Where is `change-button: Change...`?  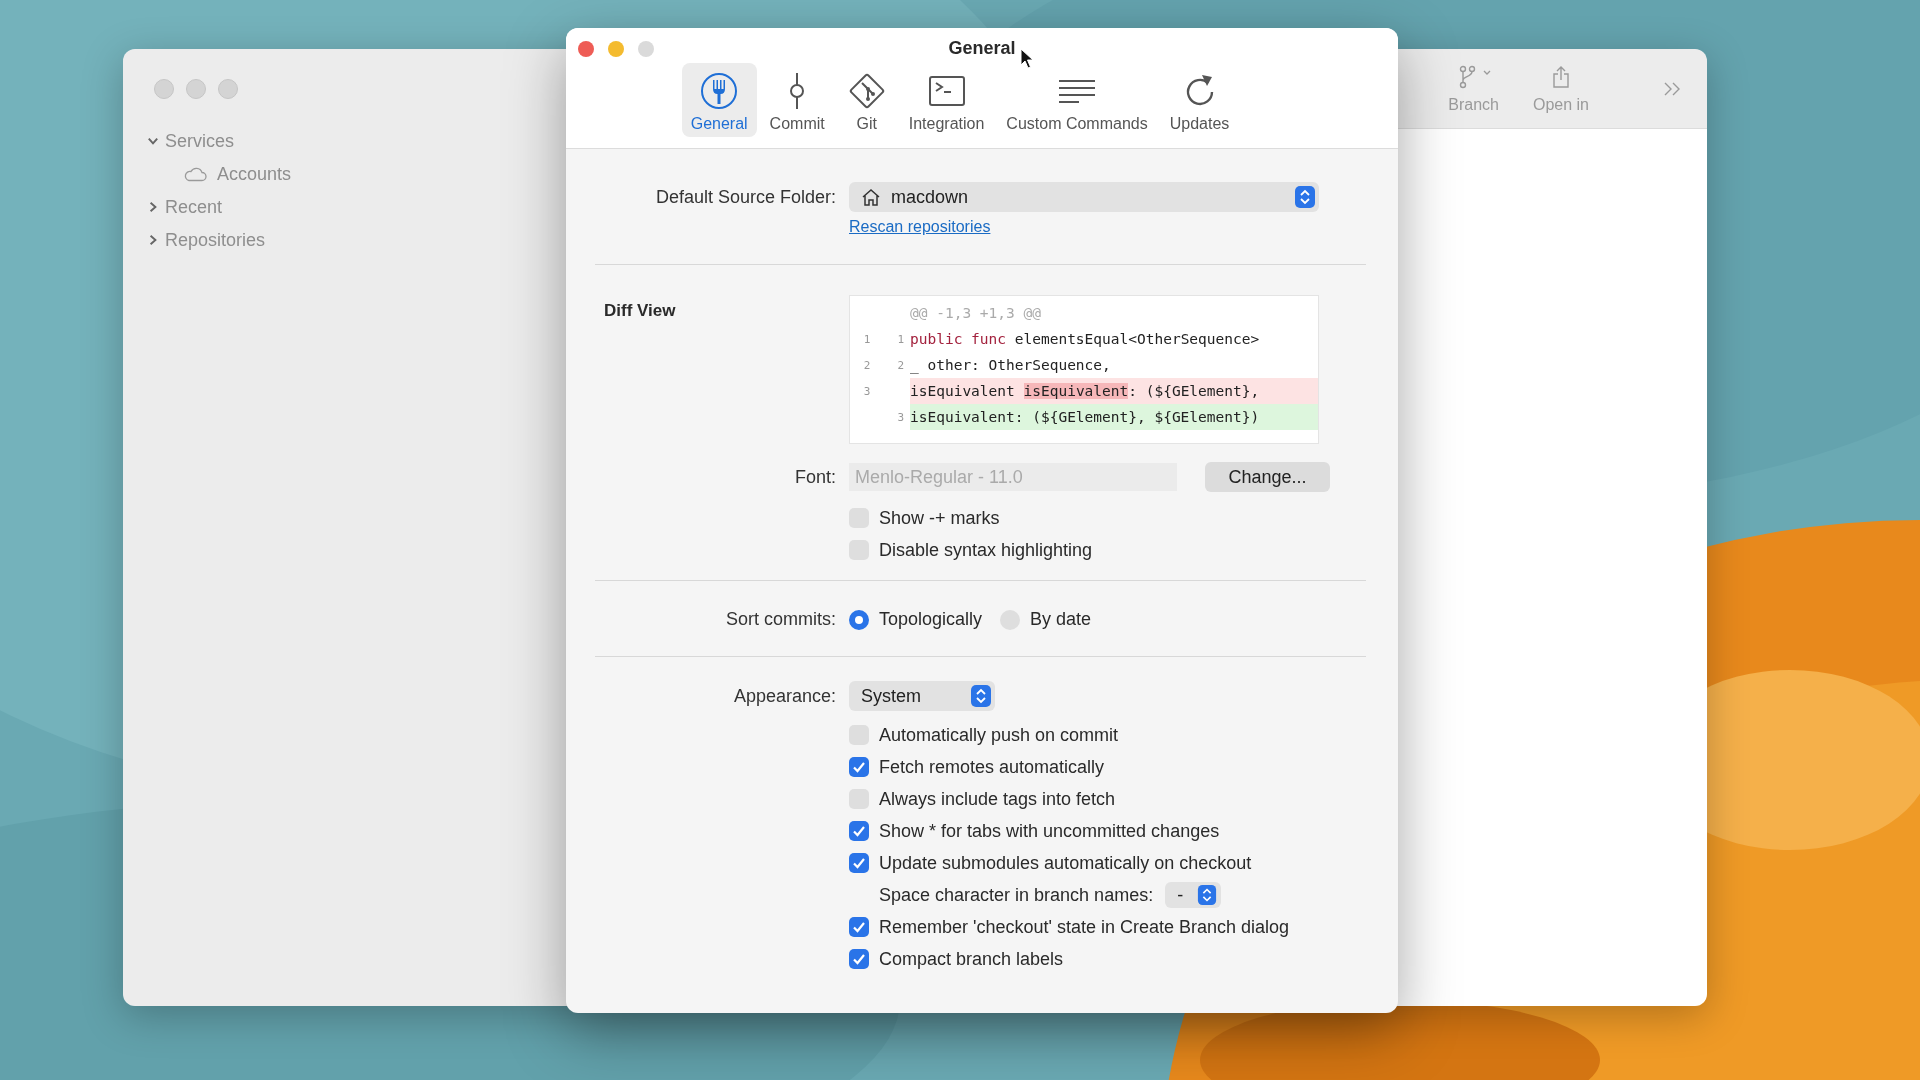 change-button: Change... is located at coordinates (1267, 477).